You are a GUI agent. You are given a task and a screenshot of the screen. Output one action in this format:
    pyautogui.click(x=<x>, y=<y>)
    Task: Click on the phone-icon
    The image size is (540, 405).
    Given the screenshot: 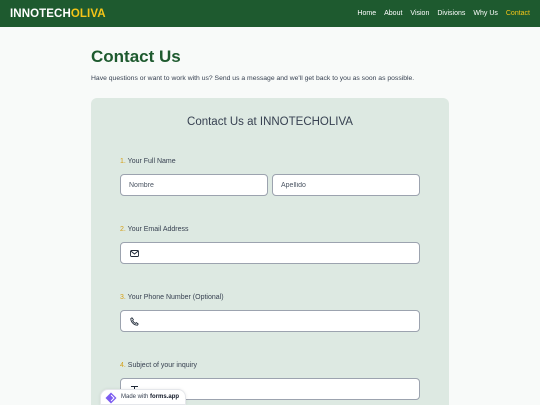 What is the action you would take?
    pyautogui.click(x=134, y=321)
    